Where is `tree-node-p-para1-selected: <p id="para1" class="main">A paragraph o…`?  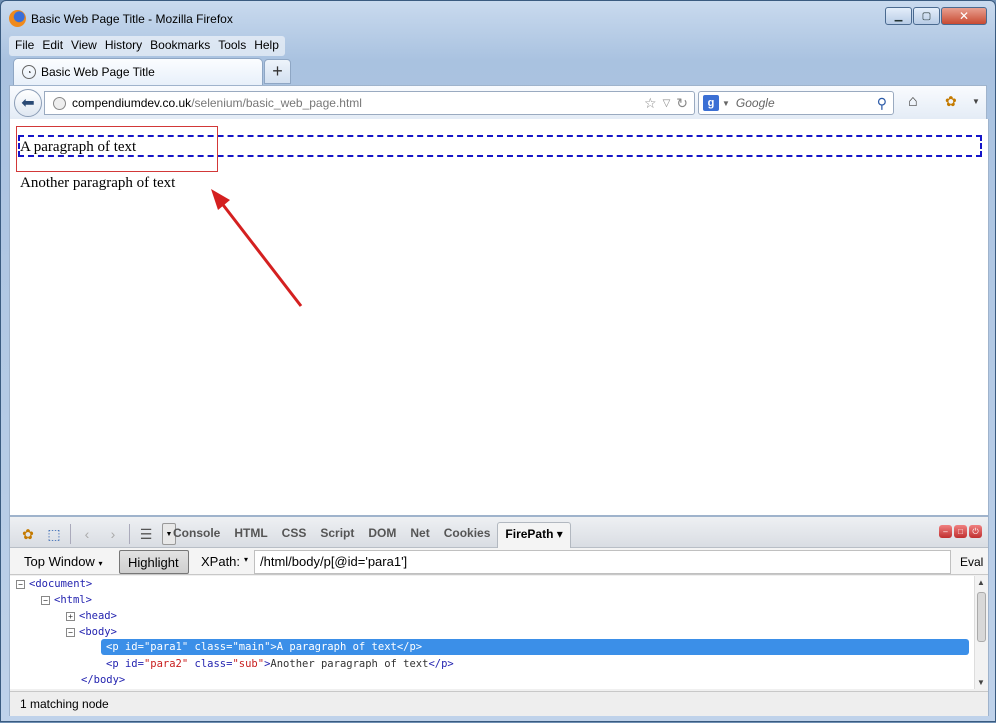
tree-node-p-para1-selected: <p id="para1" class="main">A paragraph o… is located at coordinates (535, 647).